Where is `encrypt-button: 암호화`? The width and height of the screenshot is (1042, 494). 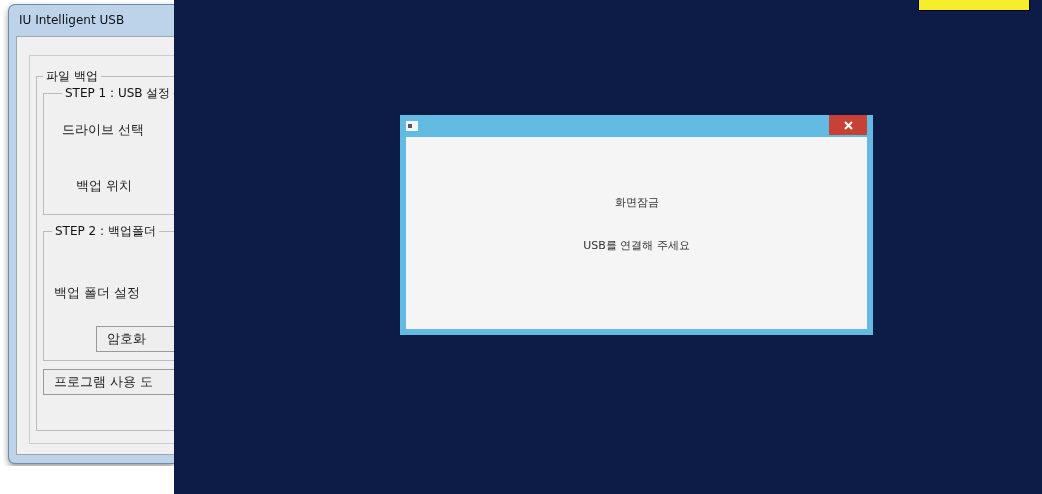
encrypt-button: 암호화 is located at coordinates (135, 339).